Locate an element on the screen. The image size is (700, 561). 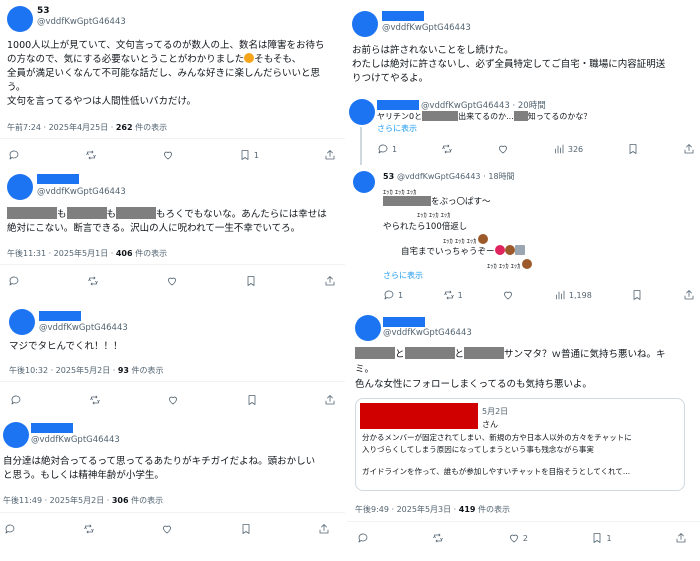
tweet-text-eq3: ｴｯｶ ｴｯｶ ｴｯｶ is located at coordinates (466, 239).